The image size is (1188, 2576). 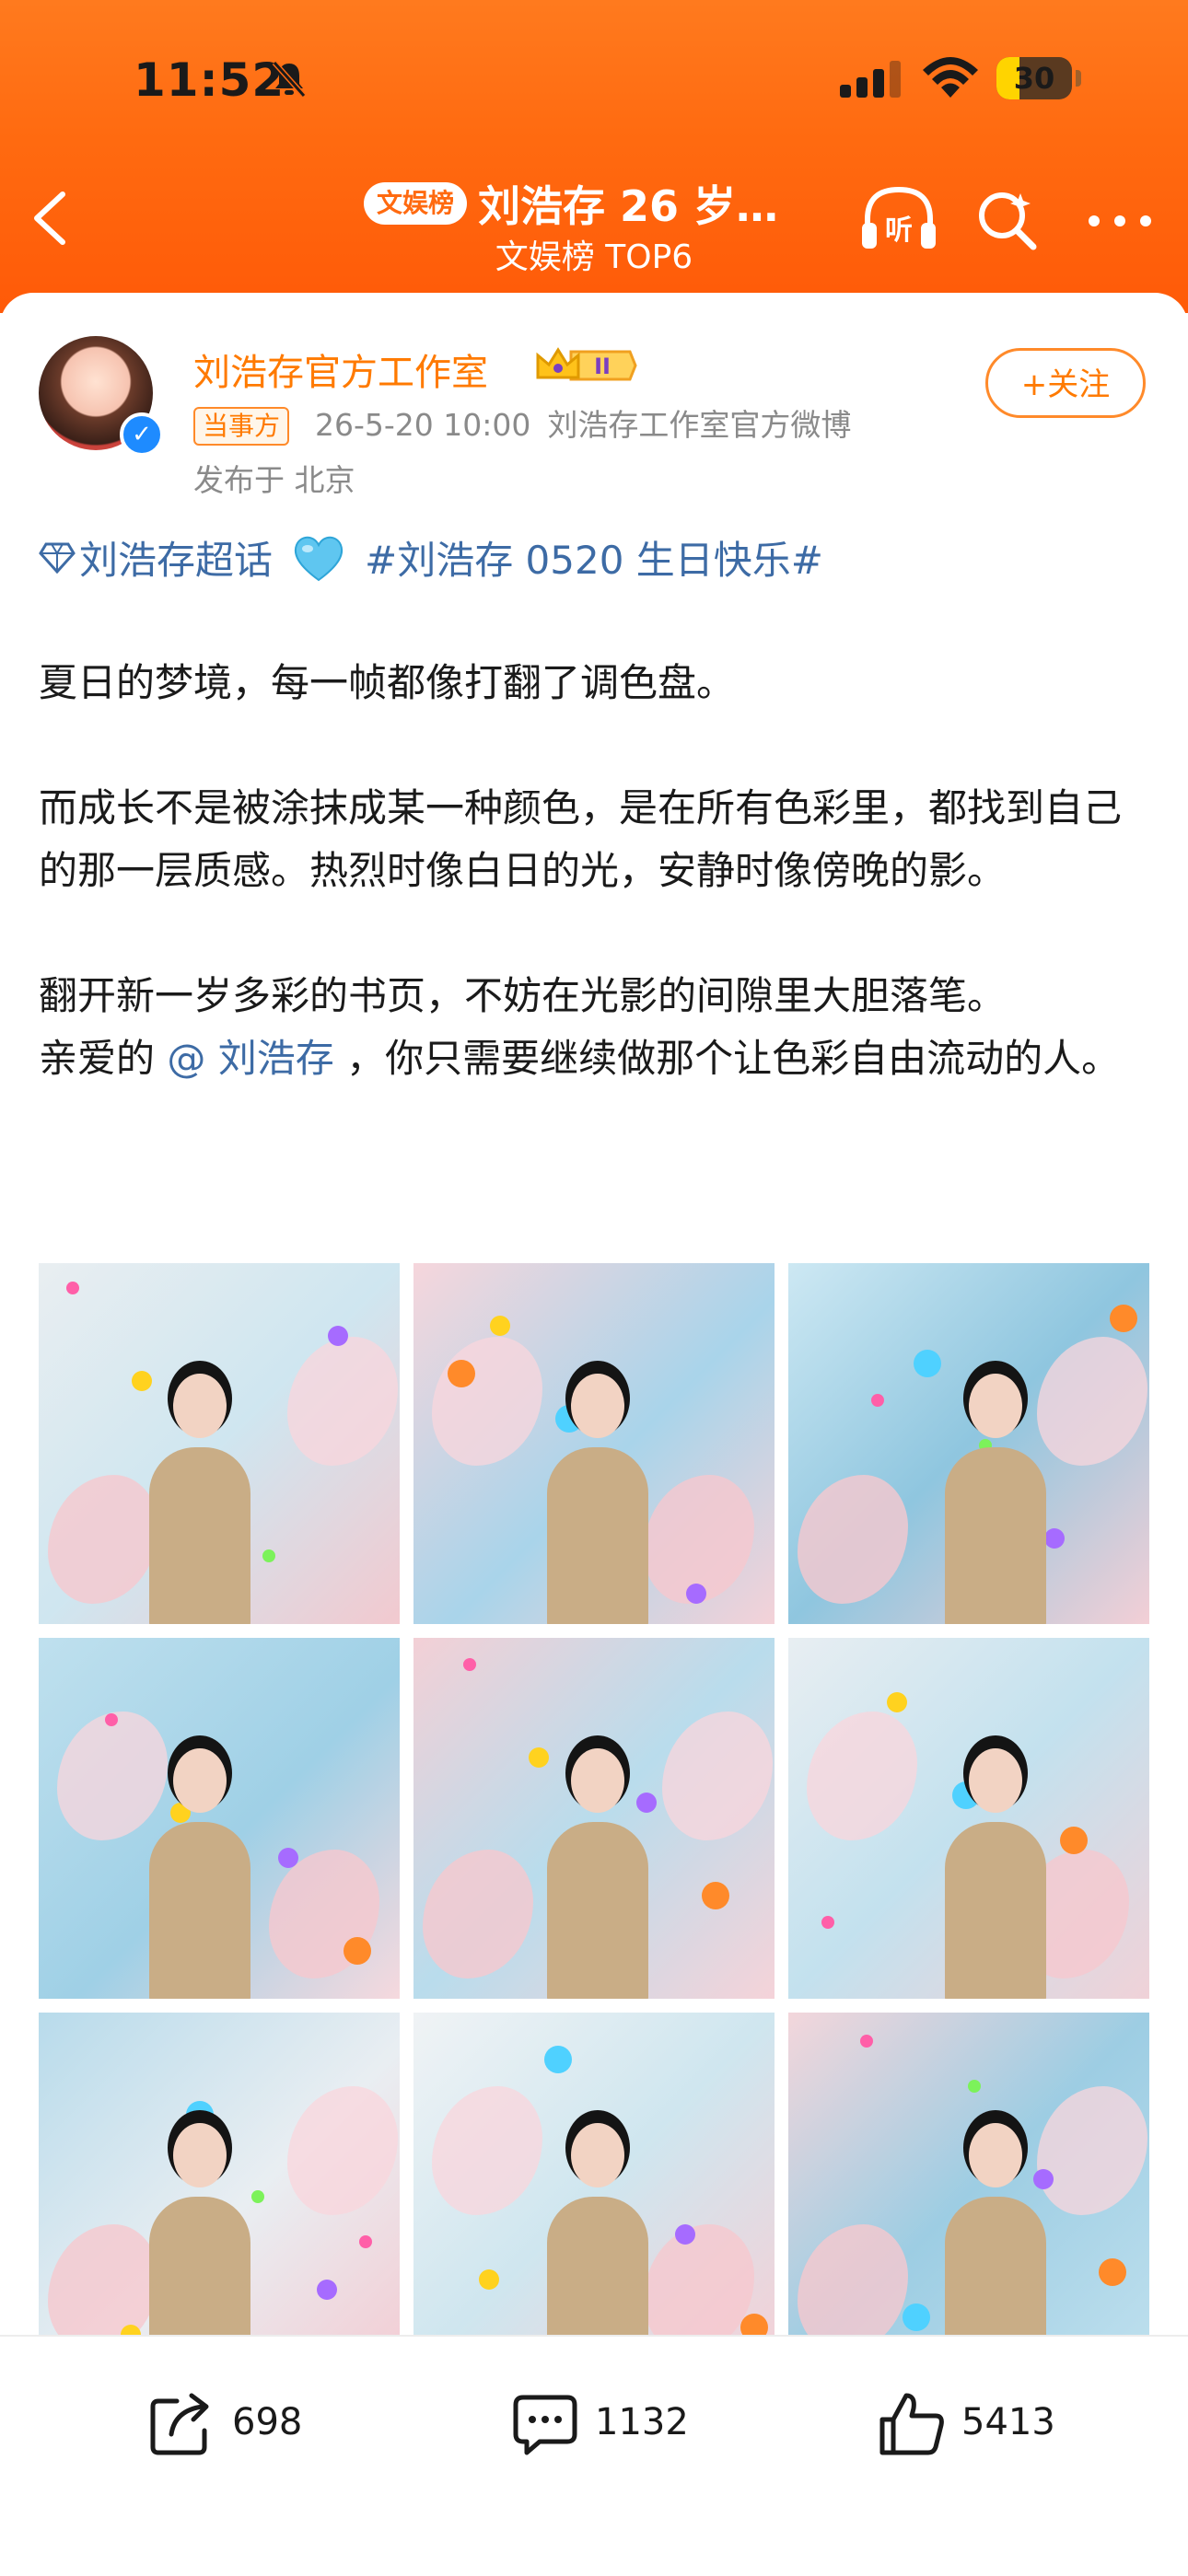 What do you see at coordinates (699, 425) in the screenshot?
I see `post-source: 刘浩存工作室官方微博` at bounding box center [699, 425].